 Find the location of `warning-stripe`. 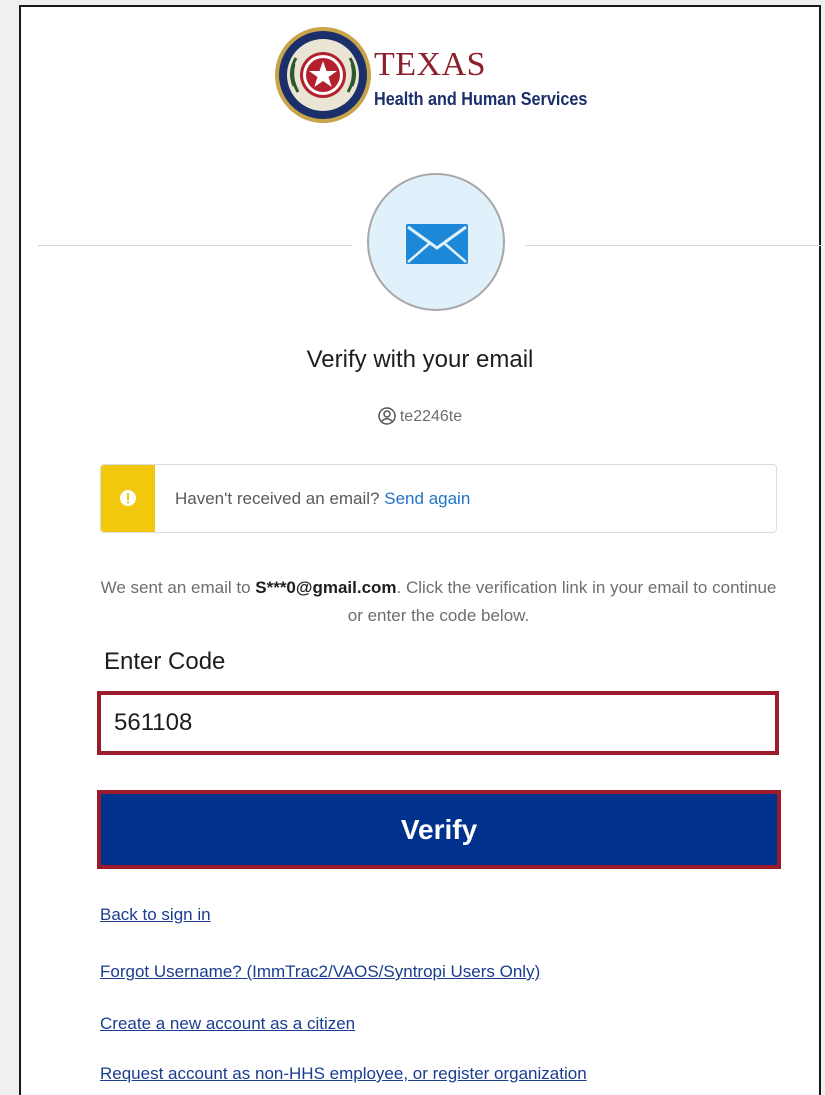

warning-stripe is located at coordinates (128, 498).